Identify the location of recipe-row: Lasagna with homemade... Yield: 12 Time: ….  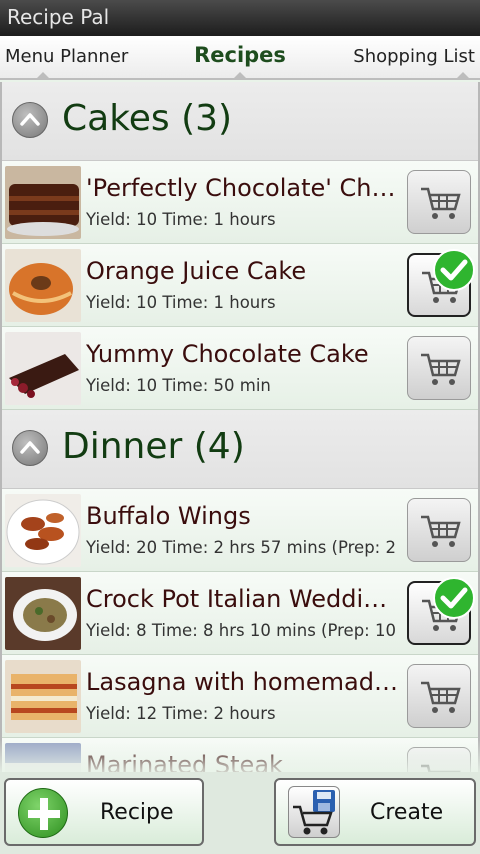
(240, 696).